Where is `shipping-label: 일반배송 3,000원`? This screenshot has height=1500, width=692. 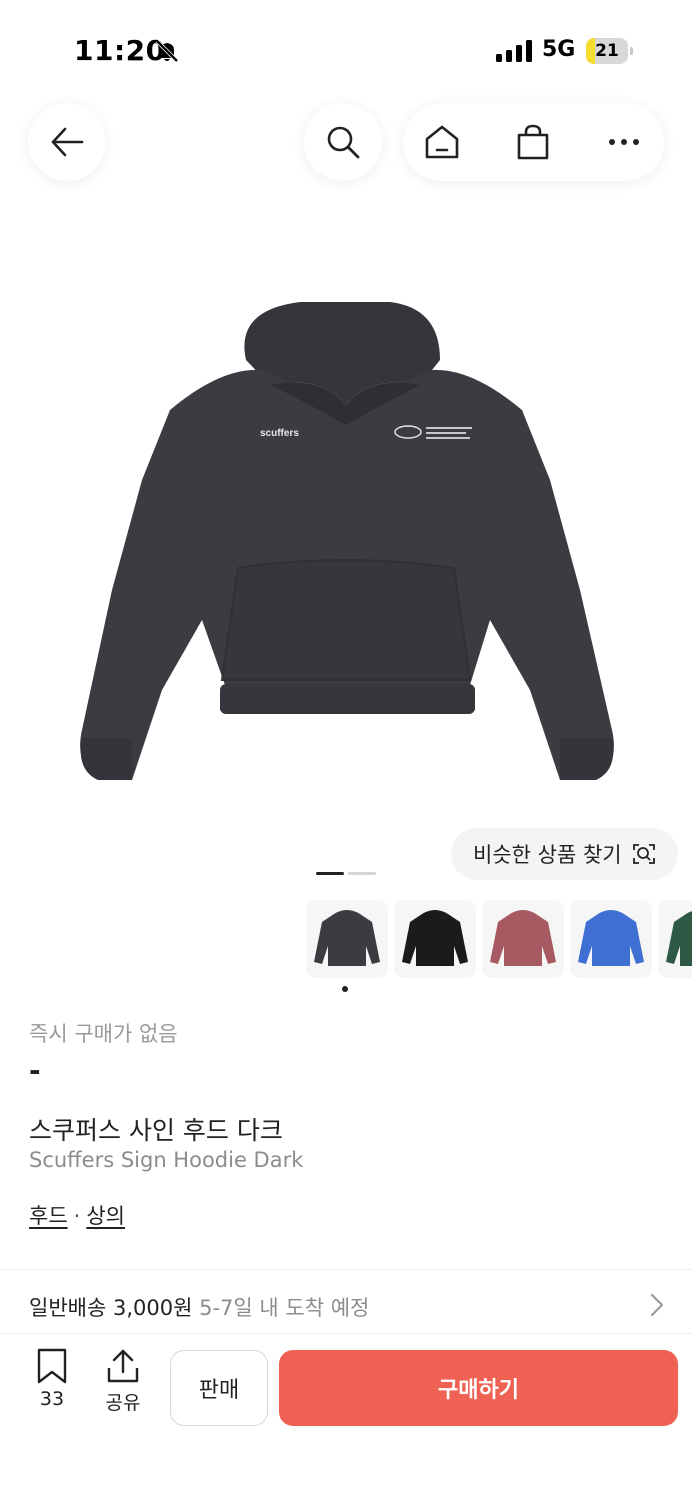 shipping-label: 일반배송 3,000원 is located at coordinates (111, 1308).